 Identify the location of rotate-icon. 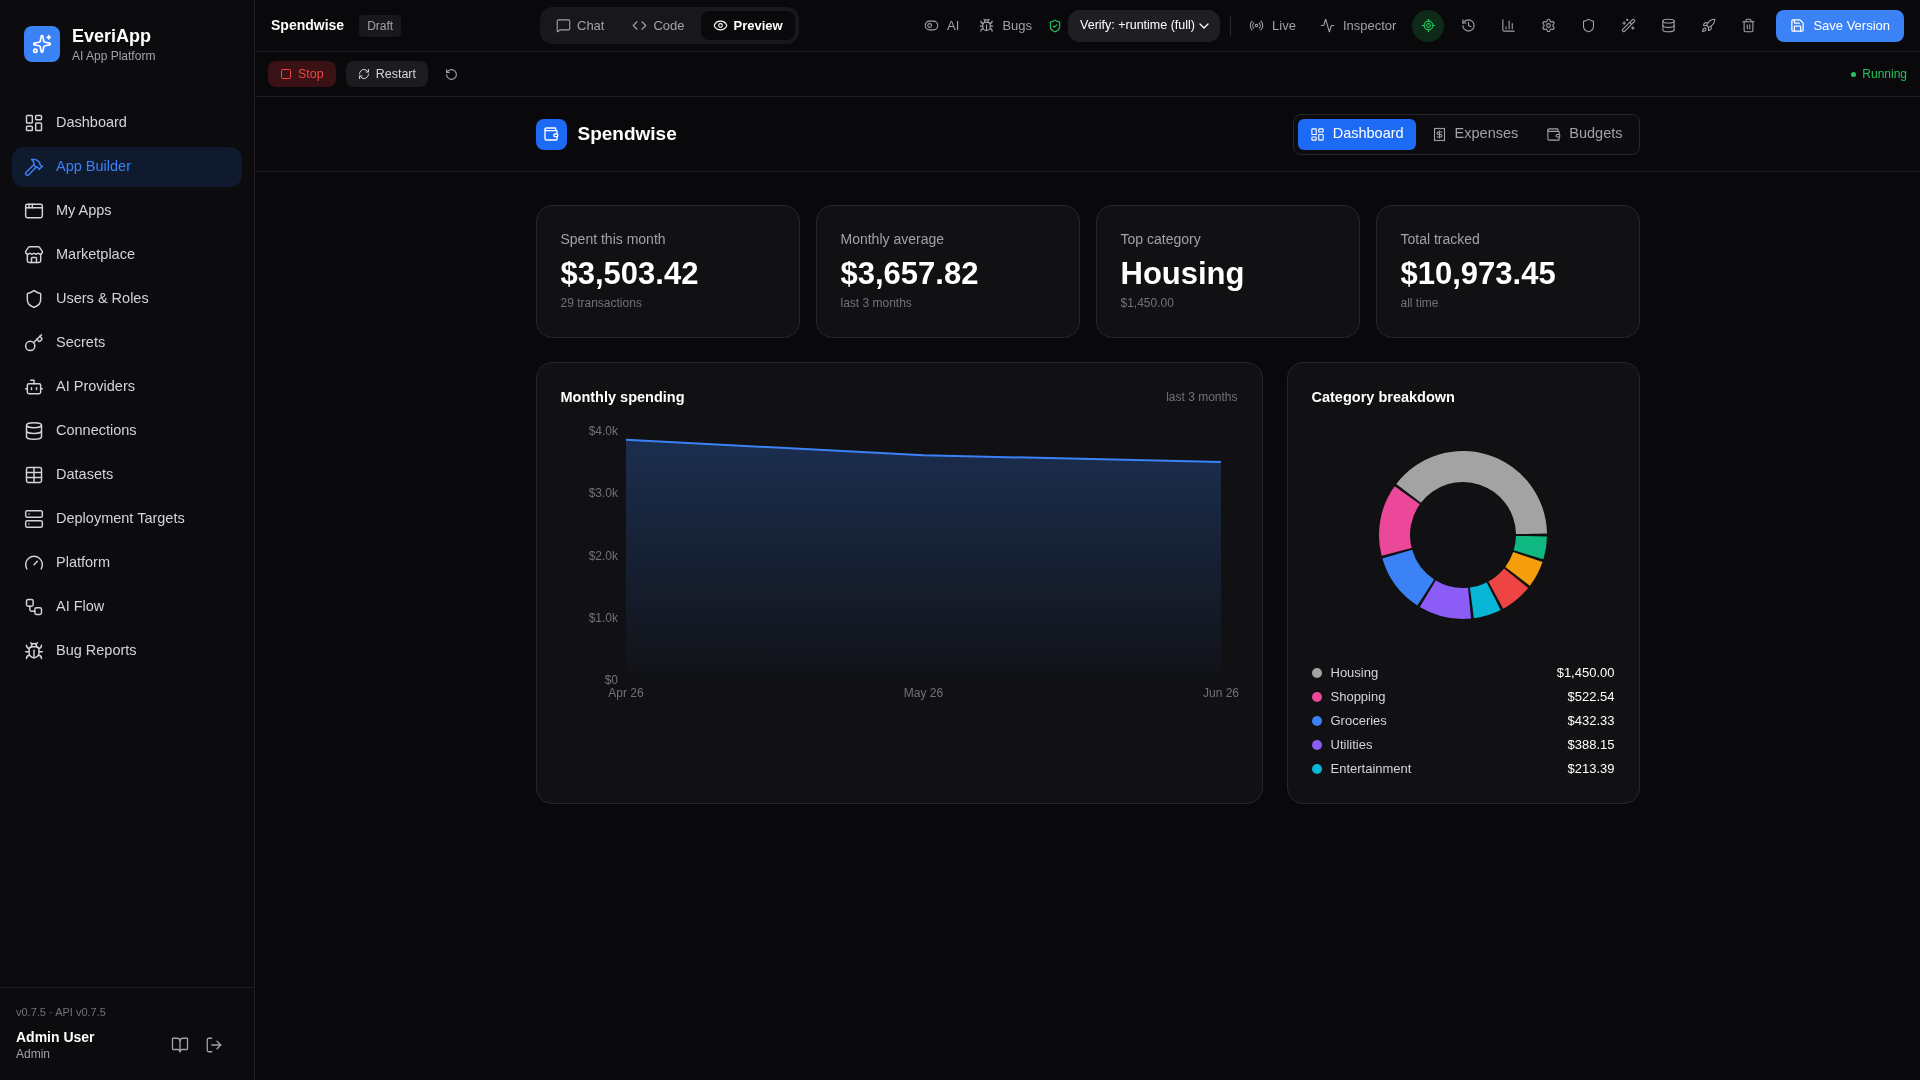
(451, 74).